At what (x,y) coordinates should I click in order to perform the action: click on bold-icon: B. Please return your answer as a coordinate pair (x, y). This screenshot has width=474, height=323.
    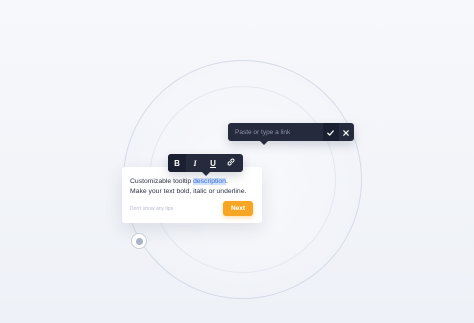
    Looking at the image, I should click on (177, 163).